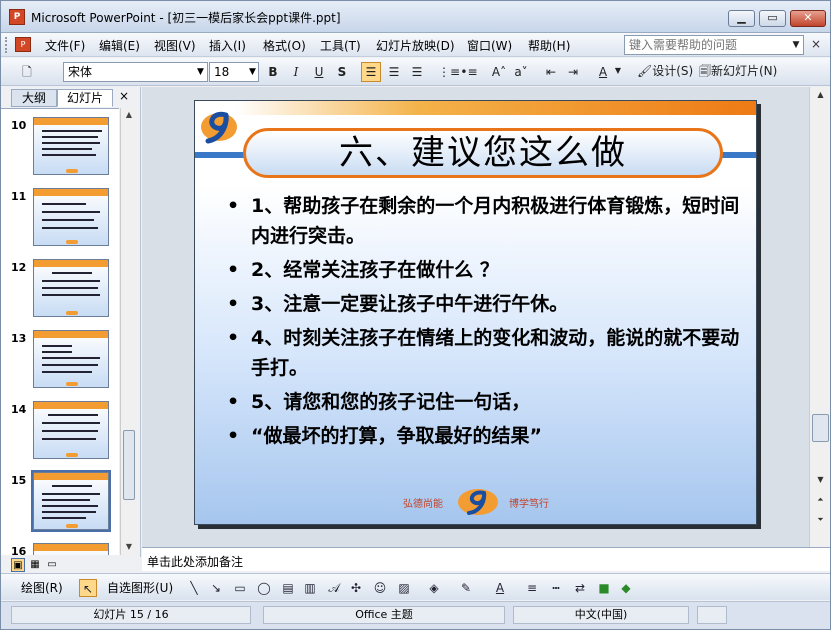  What do you see at coordinates (34, 98) in the screenshot?
I see `tab-outline: 大纲` at bounding box center [34, 98].